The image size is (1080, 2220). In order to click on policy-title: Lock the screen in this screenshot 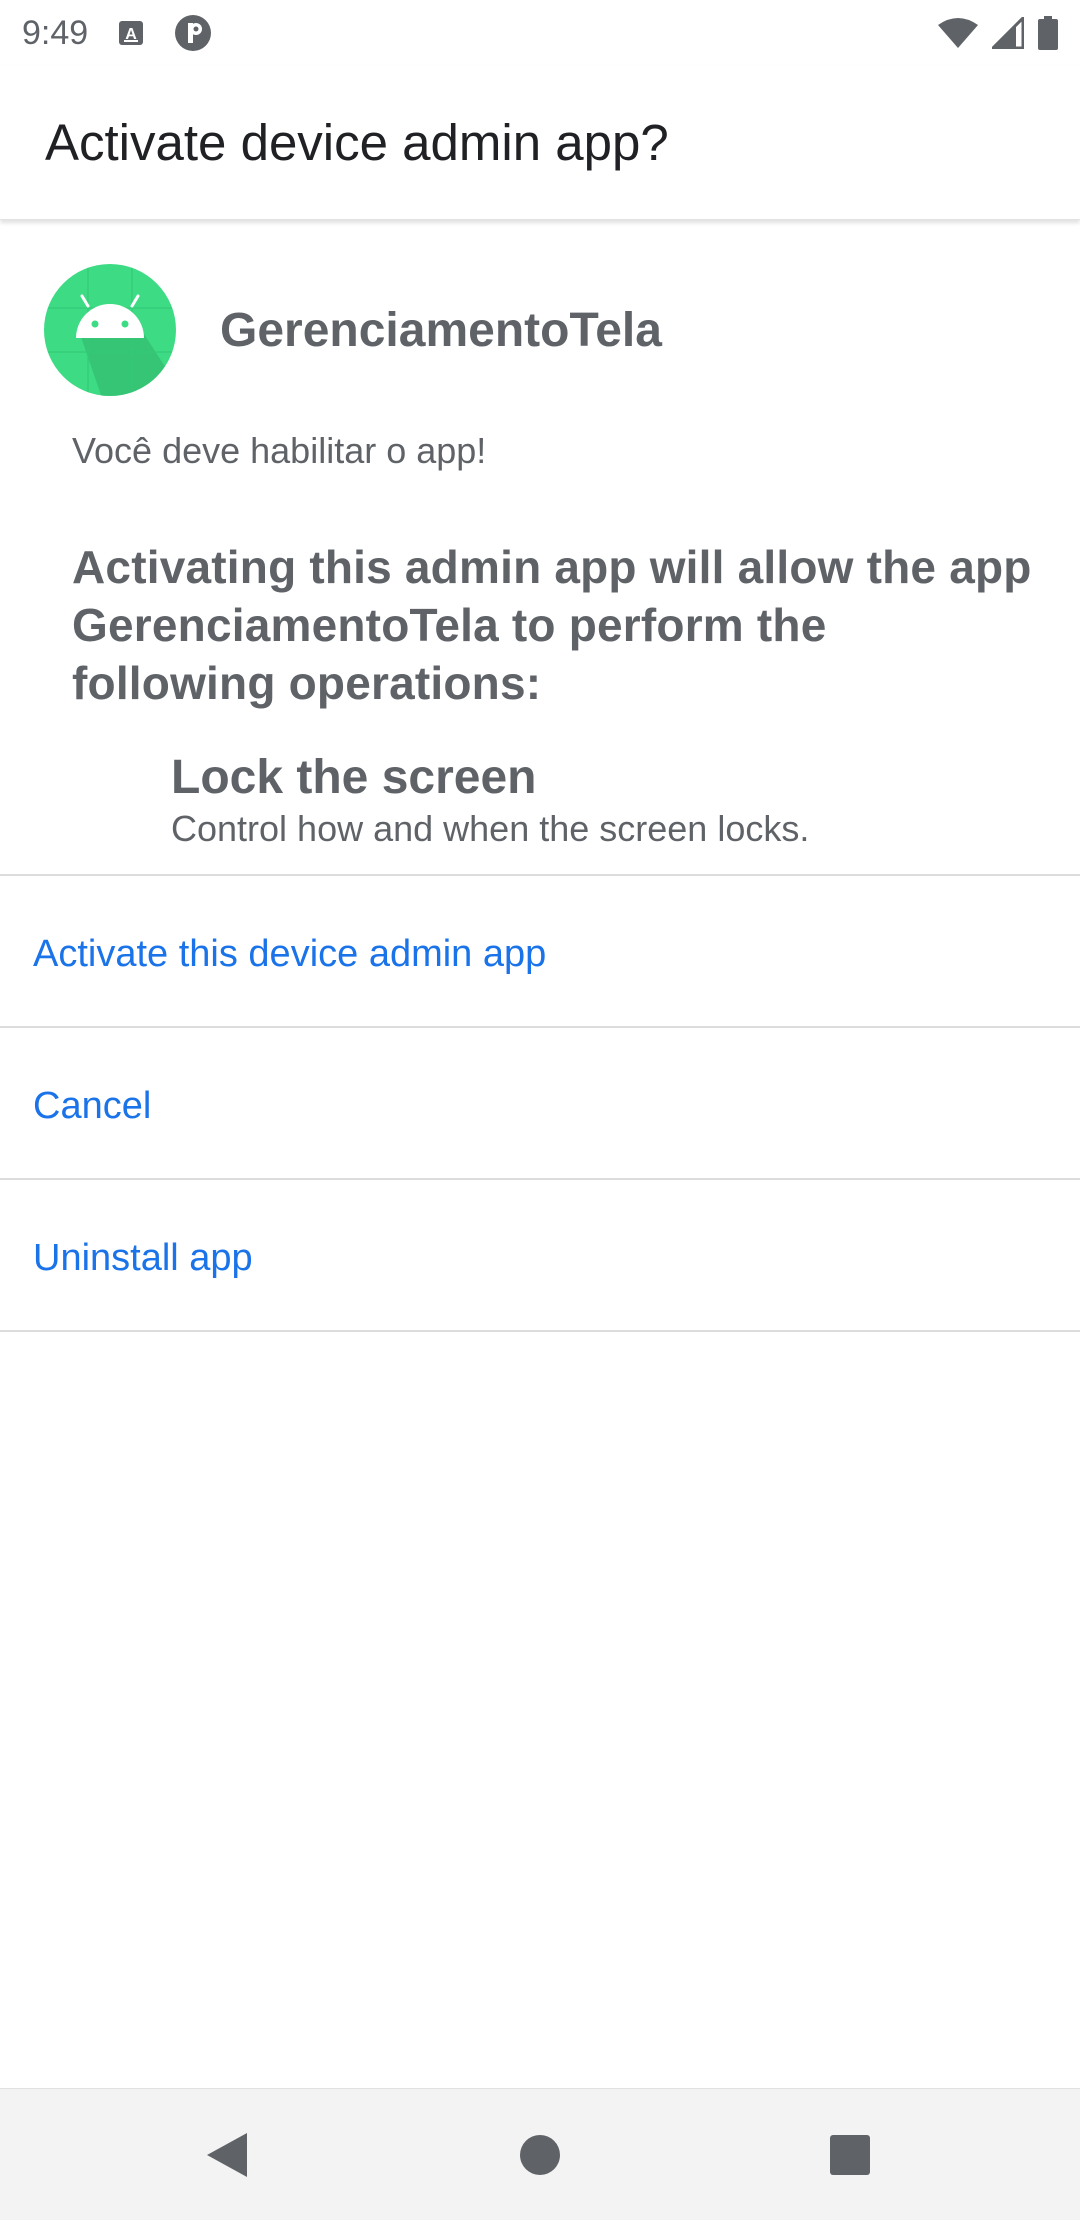, I will do `click(354, 777)`.